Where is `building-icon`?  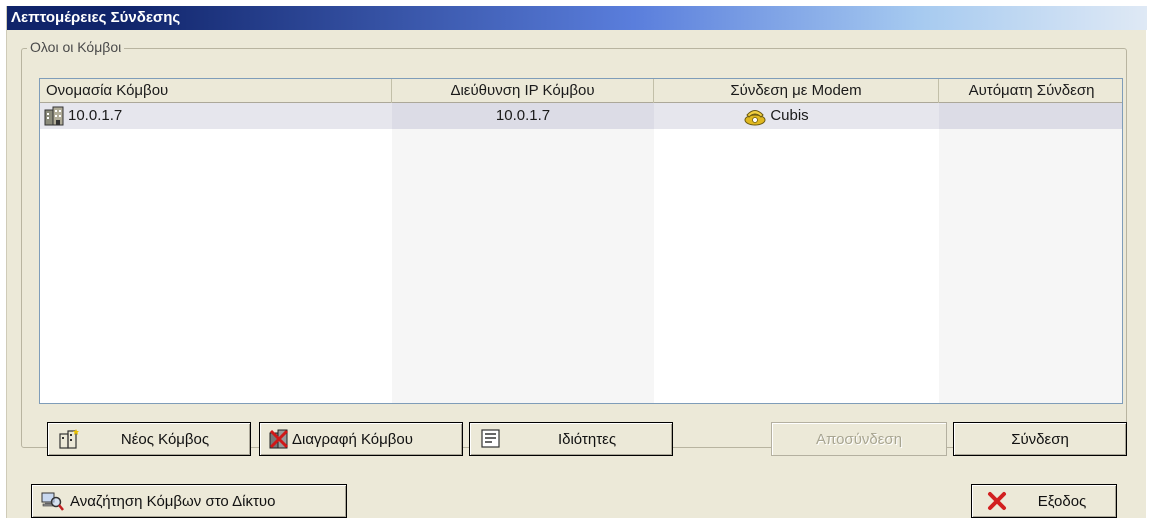
building-icon is located at coordinates (54, 116).